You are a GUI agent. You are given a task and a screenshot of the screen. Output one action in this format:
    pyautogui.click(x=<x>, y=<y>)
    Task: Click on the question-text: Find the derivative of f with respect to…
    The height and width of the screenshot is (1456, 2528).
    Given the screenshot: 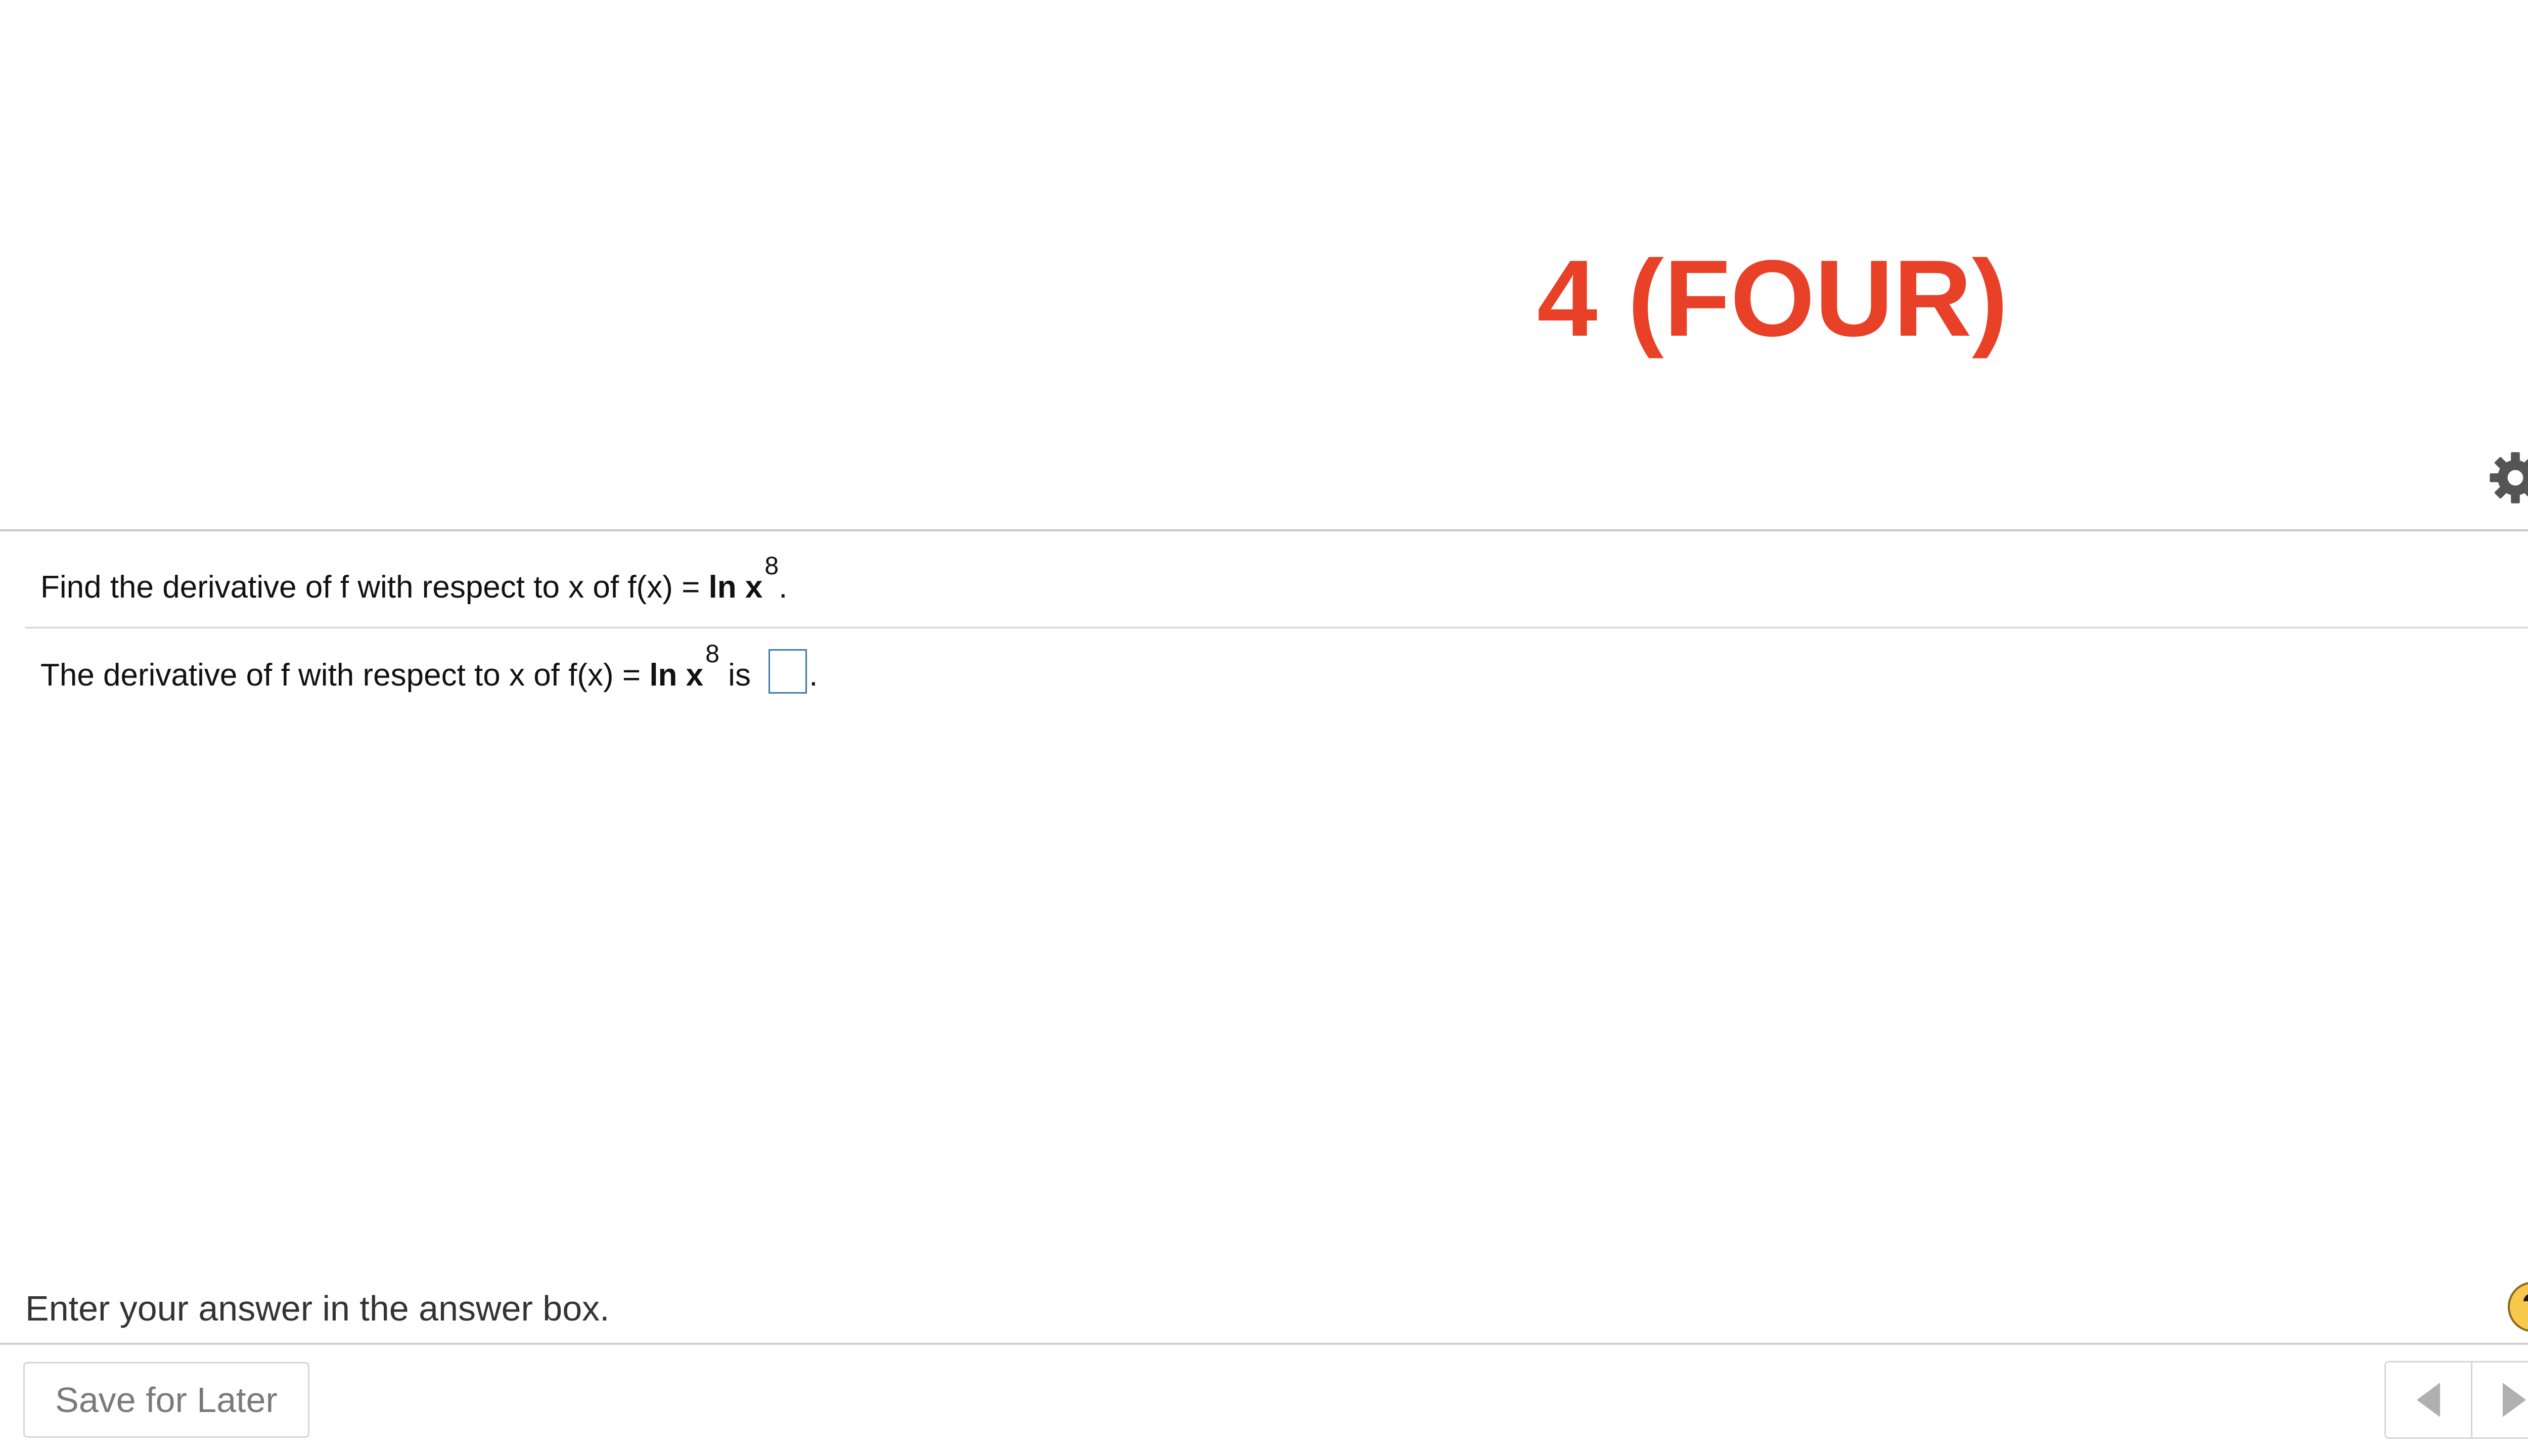 What is the action you would take?
    pyautogui.click(x=414, y=585)
    